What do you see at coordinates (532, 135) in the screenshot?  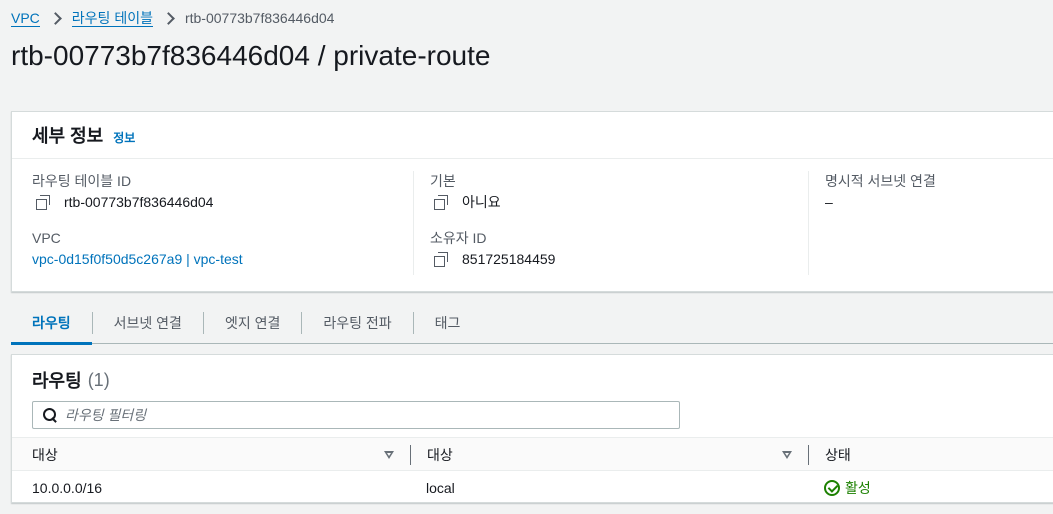 I see `details-header: 세부 정보 정보` at bounding box center [532, 135].